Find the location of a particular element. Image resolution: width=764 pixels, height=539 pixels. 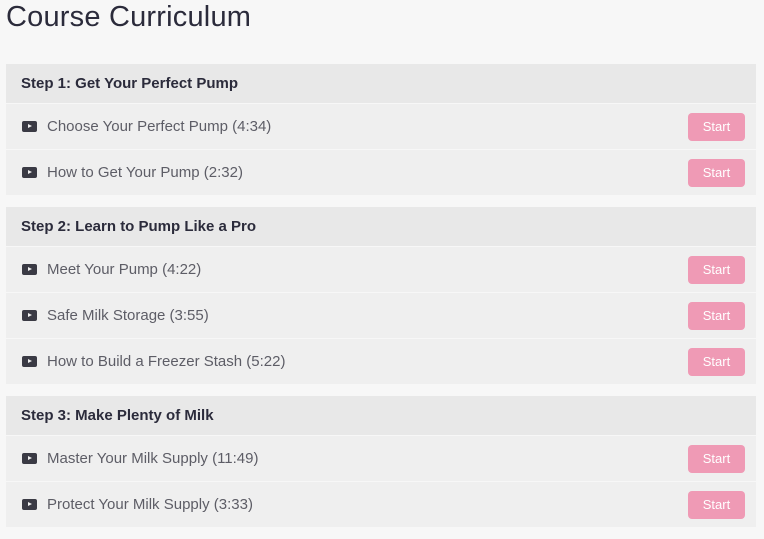

page-title: Course Curriculum is located at coordinates (129, 17).